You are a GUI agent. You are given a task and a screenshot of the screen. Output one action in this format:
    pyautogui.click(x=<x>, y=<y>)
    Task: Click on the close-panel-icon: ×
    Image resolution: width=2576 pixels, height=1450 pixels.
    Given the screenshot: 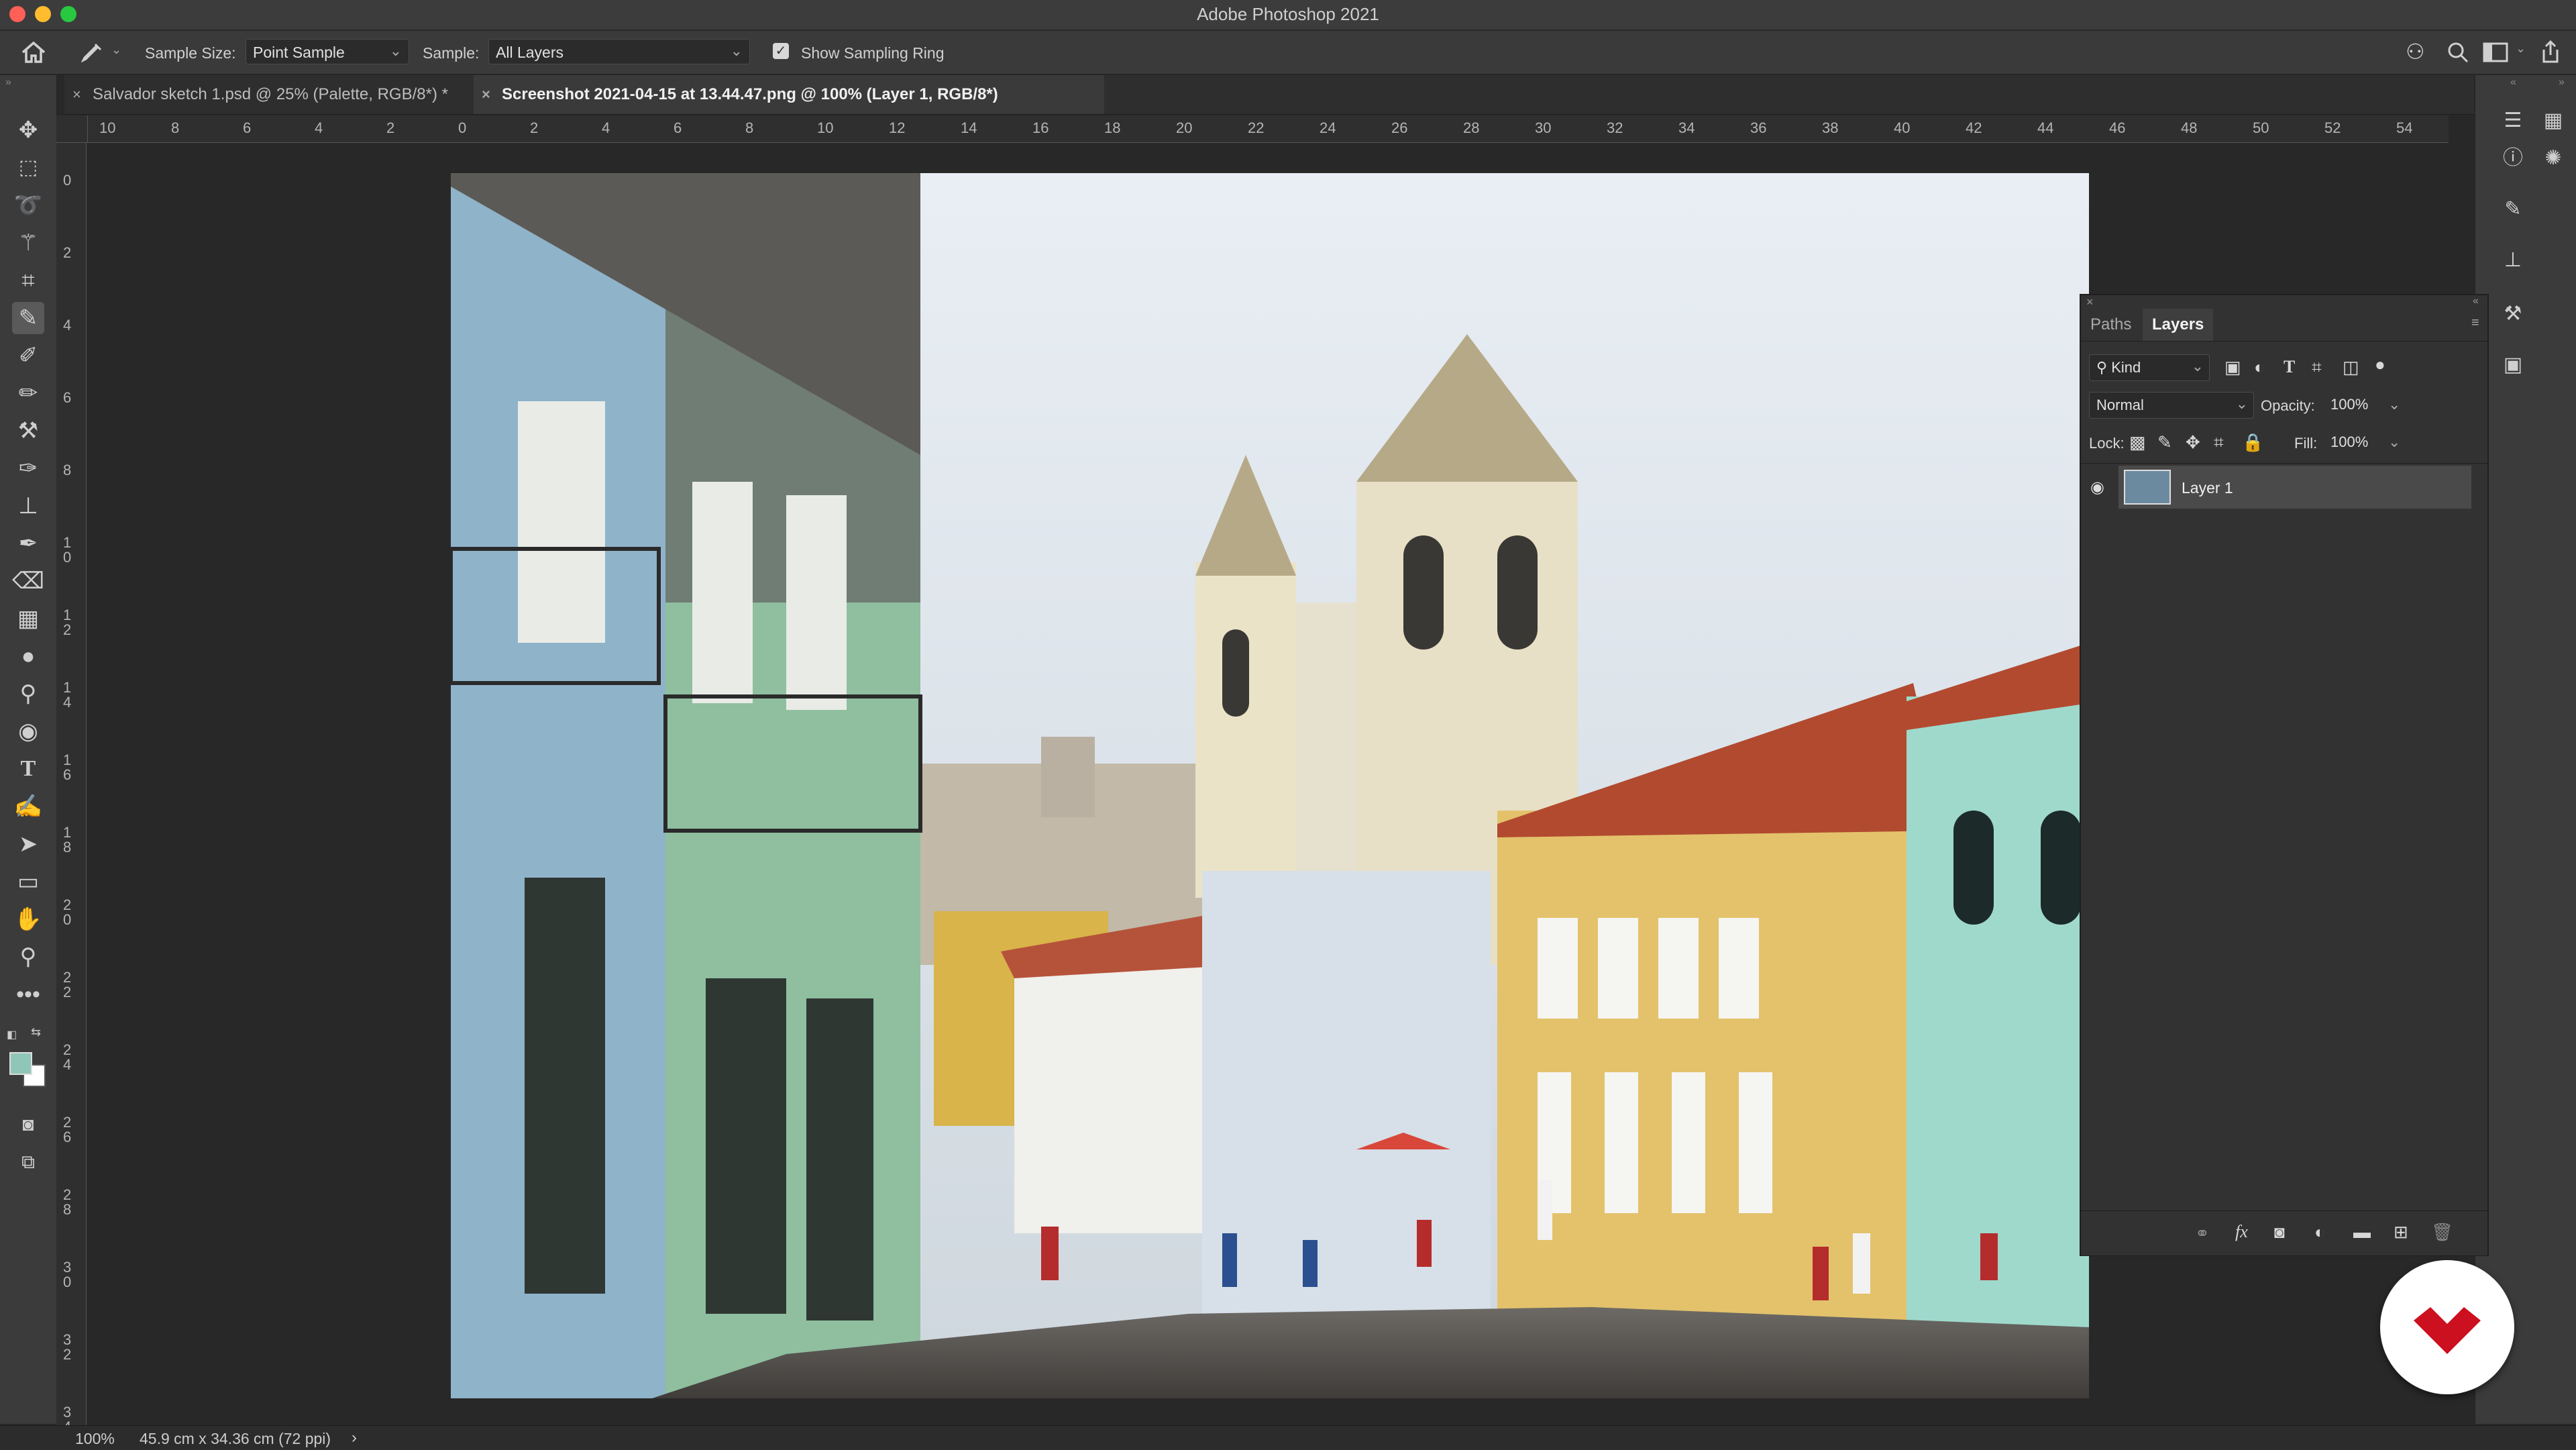 What is the action you would take?
    pyautogui.click(x=2090, y=302)
    